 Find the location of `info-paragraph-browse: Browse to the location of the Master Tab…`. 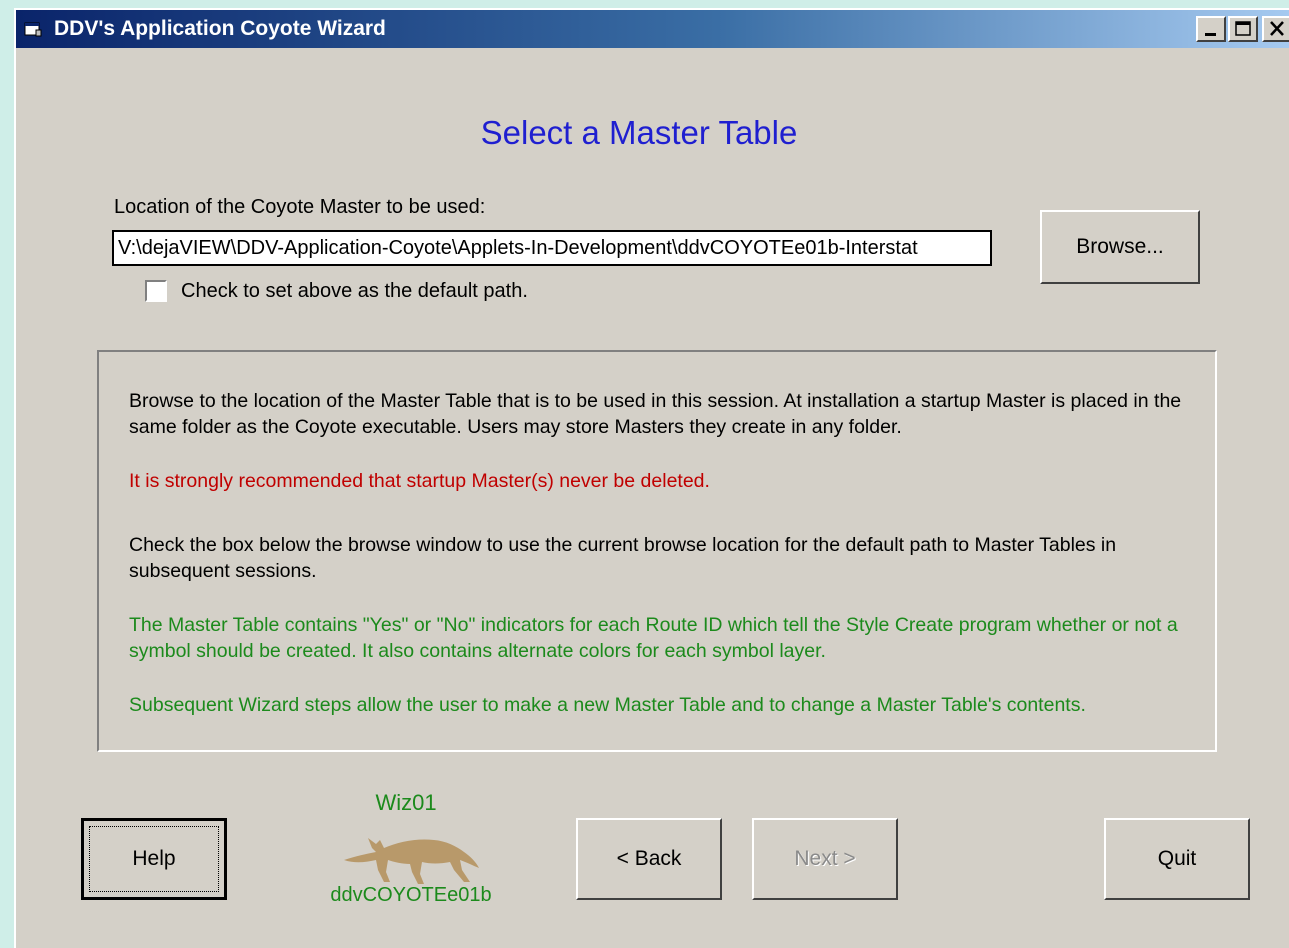

info-paragraph-browse: Browse to the location of the Master Tab… is located at coordinates (655, 414).